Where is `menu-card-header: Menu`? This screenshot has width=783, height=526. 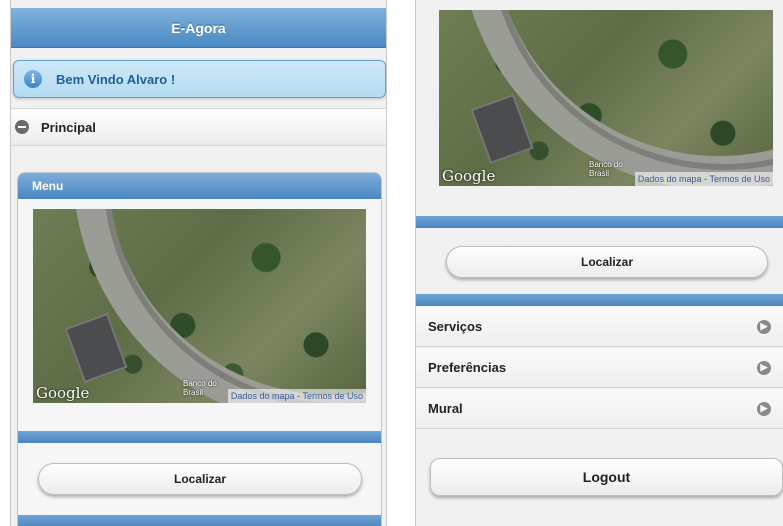 menu-card-header: Menu is located at coordinates (199, 186).